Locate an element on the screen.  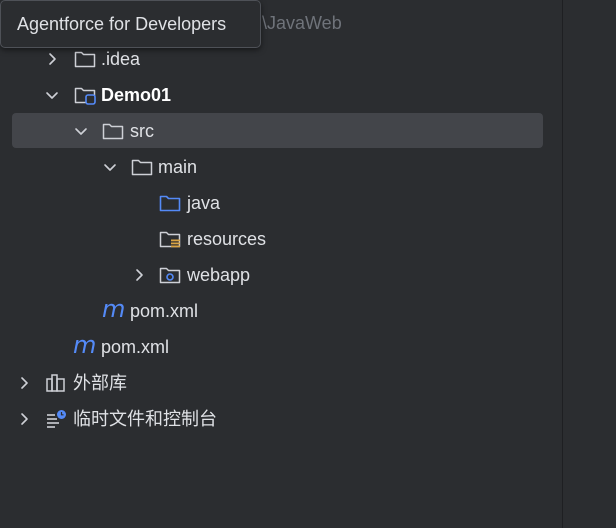
tree-item-pom-demo01: m pom.xml is located at coordinates (281, 311).